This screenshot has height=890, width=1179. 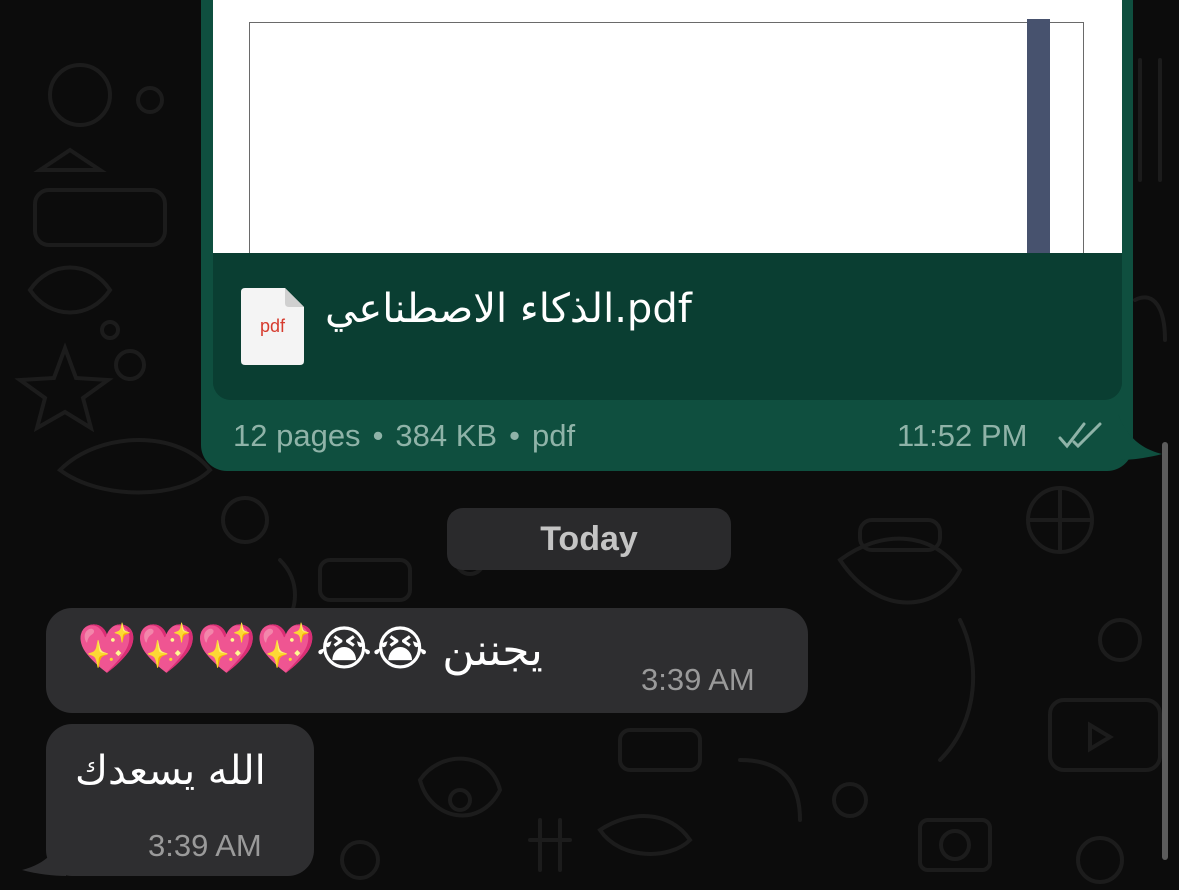 What do you see at coordinates (1080, 435) in the screenshot?
I see `double-check-icon` at bounding box center [1080, 435].